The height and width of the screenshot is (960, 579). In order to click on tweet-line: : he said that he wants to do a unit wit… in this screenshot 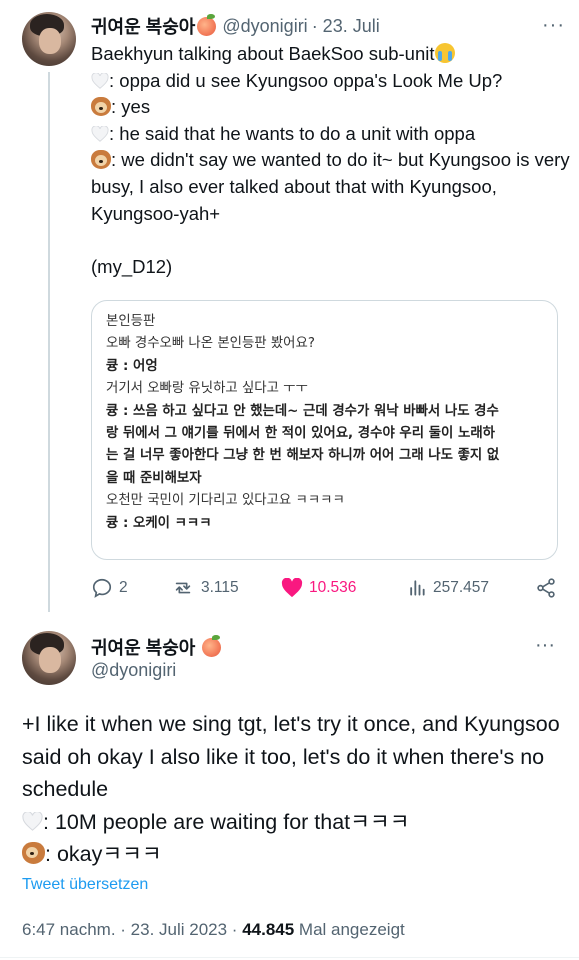, I will do `click(331, 134)`.